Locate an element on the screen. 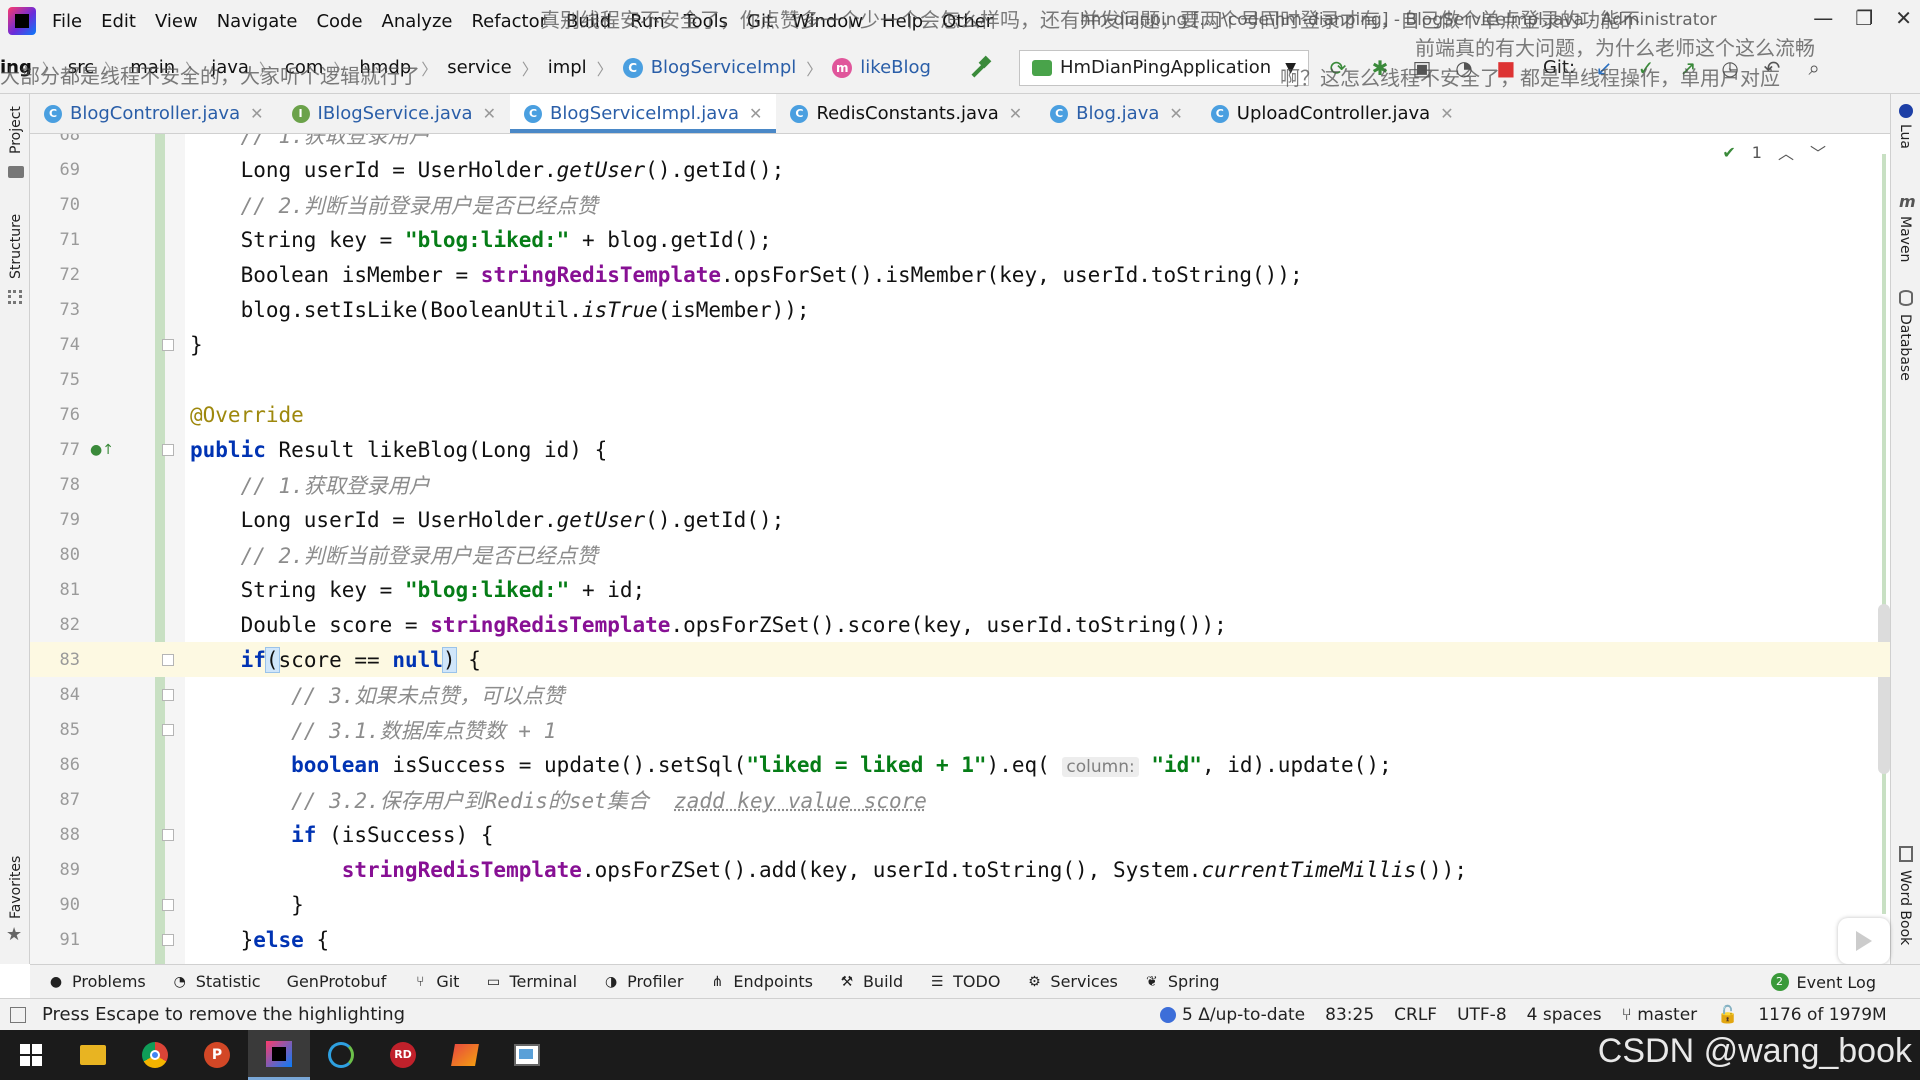 This screenshot has height=1080, width=1920. screenshot-tool-icon is located at coordinates (527, 1055).